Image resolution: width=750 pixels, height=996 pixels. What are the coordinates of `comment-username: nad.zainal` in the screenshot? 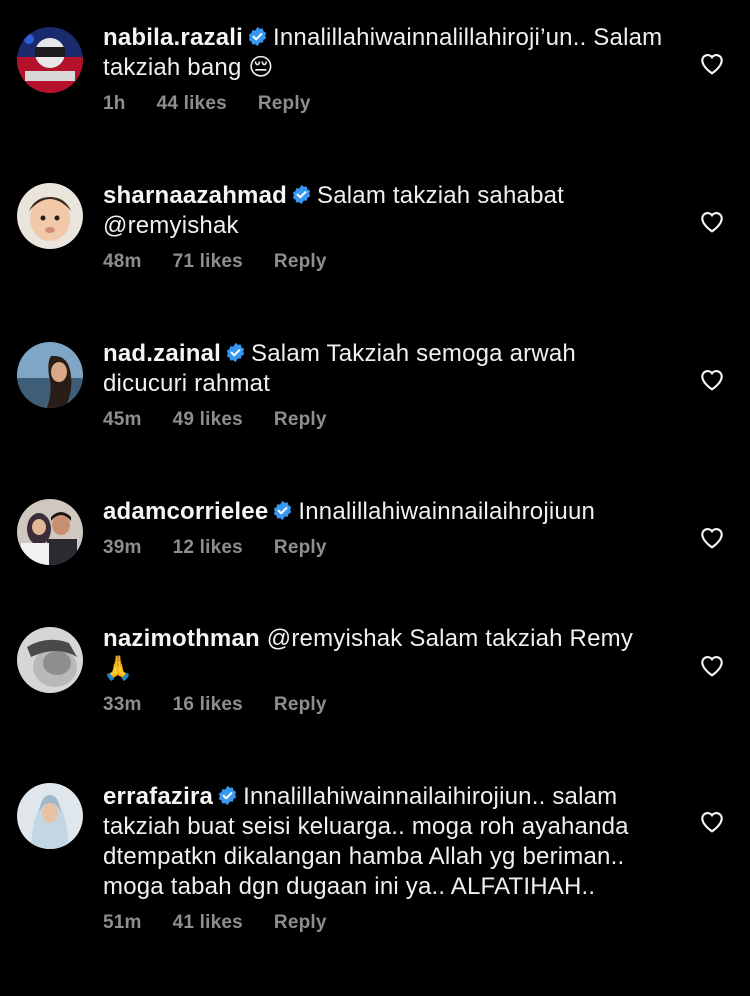 It's located at (162, 353).